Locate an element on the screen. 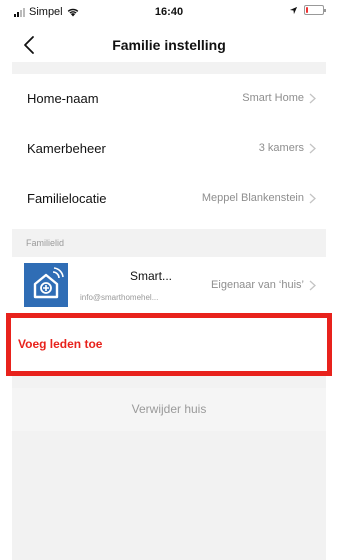  battery-icon is located at coordinates (315, 10).